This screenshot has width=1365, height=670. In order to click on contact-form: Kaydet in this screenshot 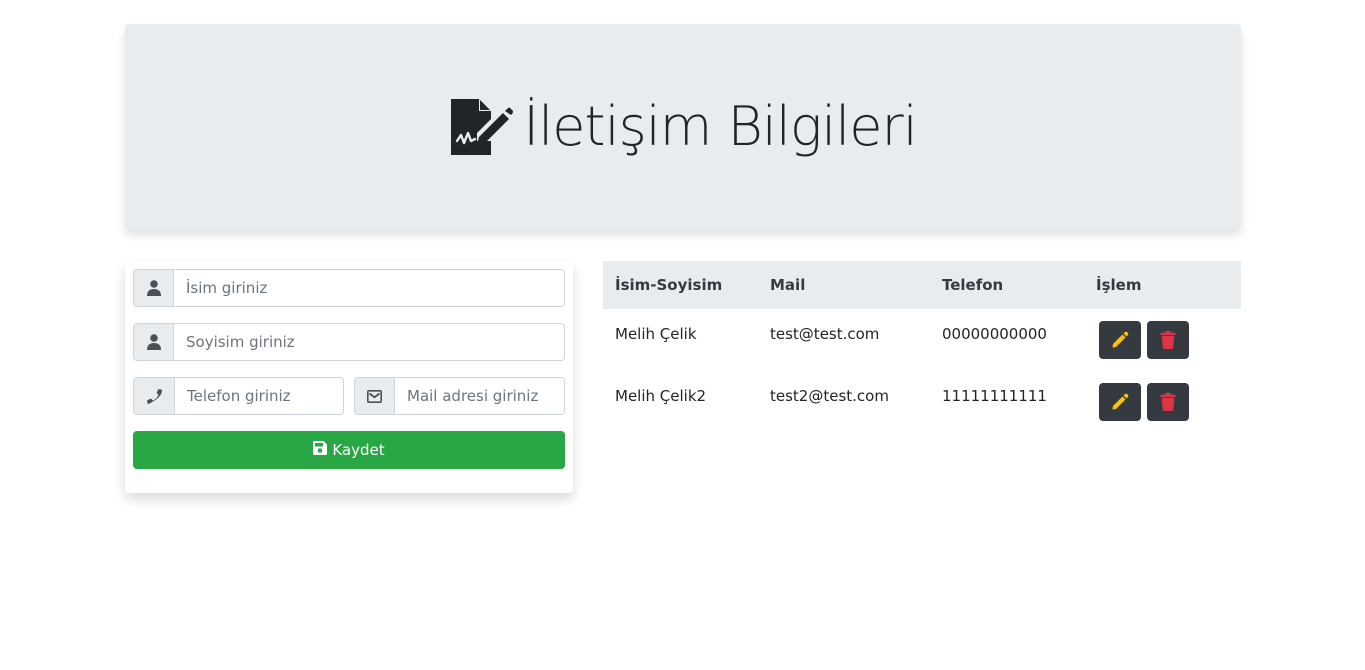, I will do `click(349, 377)`.